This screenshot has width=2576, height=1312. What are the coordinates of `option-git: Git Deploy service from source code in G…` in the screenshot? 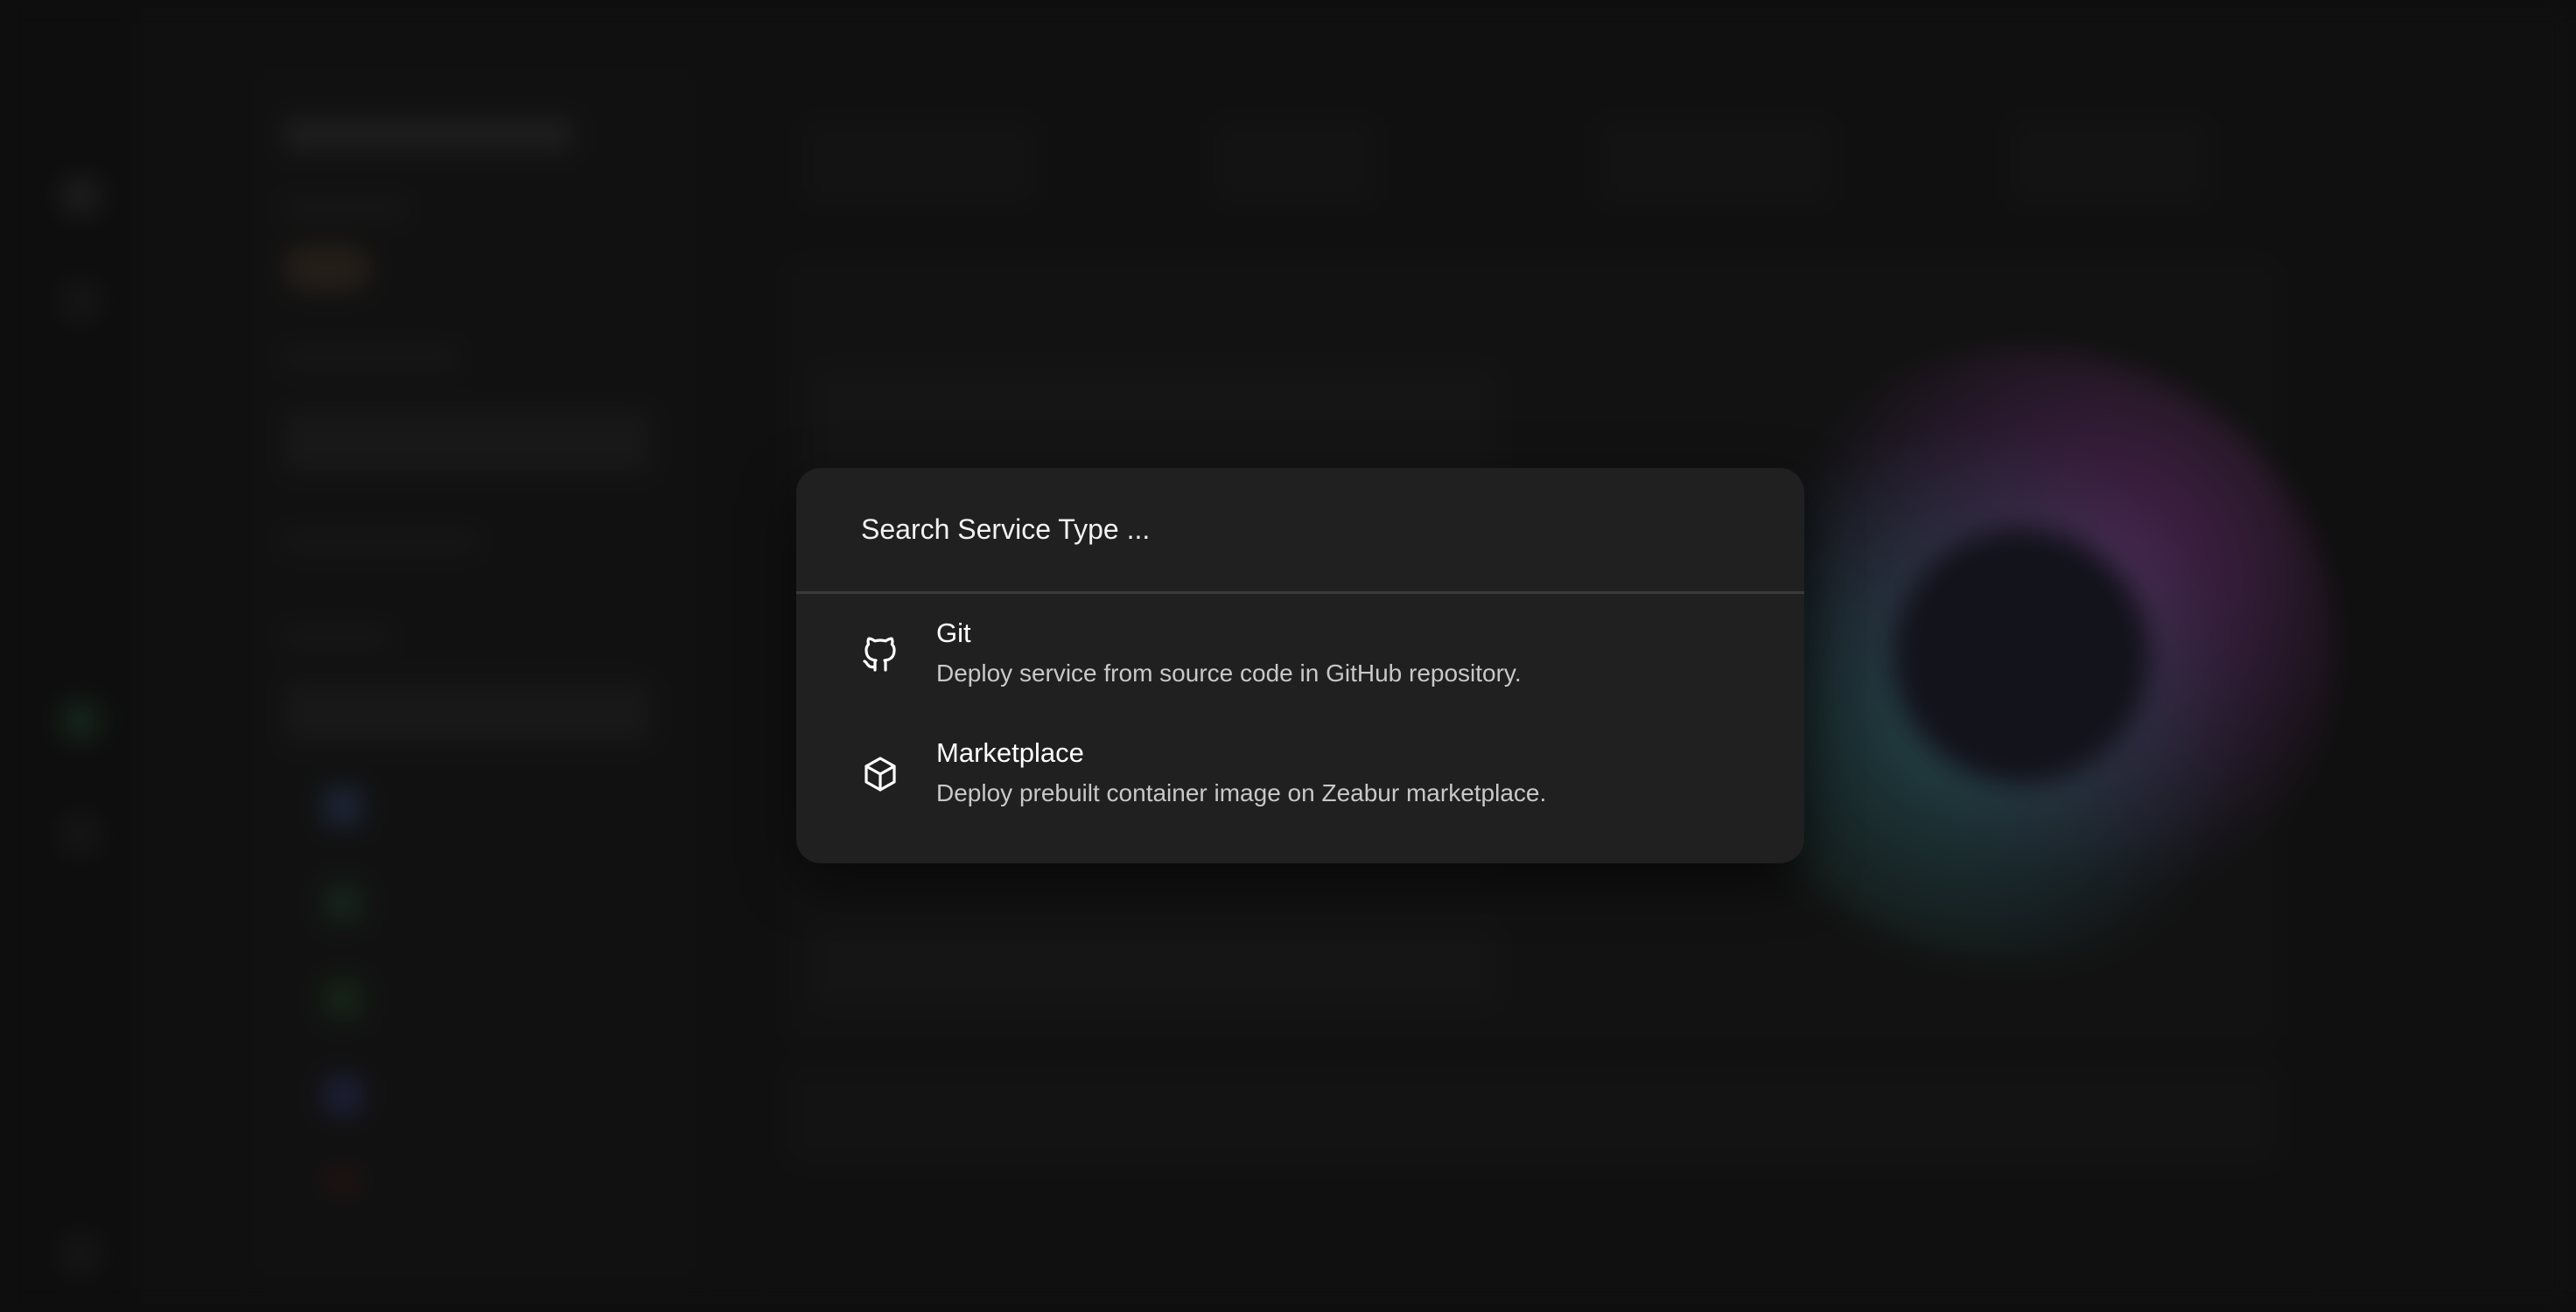 It's located at (1300, 653).